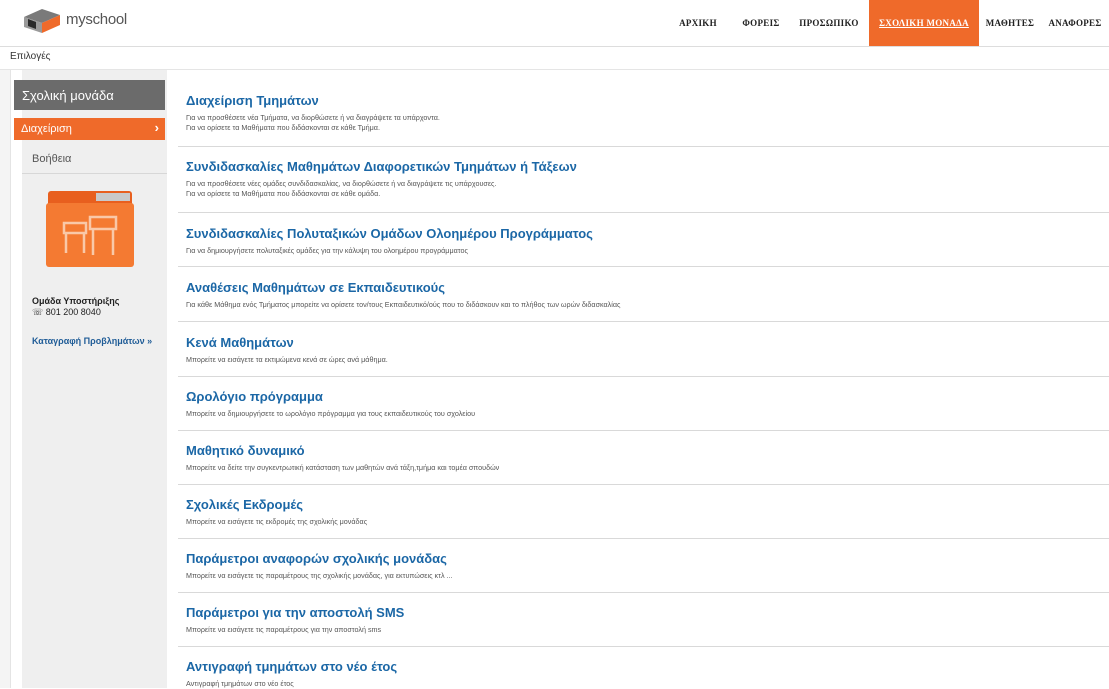 Image resolution: width=1109 pixels, height=689 pixels. What do you see at coordinates (698, 23) in the screenshot?
I see `nav-home: ΑΡΧΙΚΗ` at bounding box center [698, 23].